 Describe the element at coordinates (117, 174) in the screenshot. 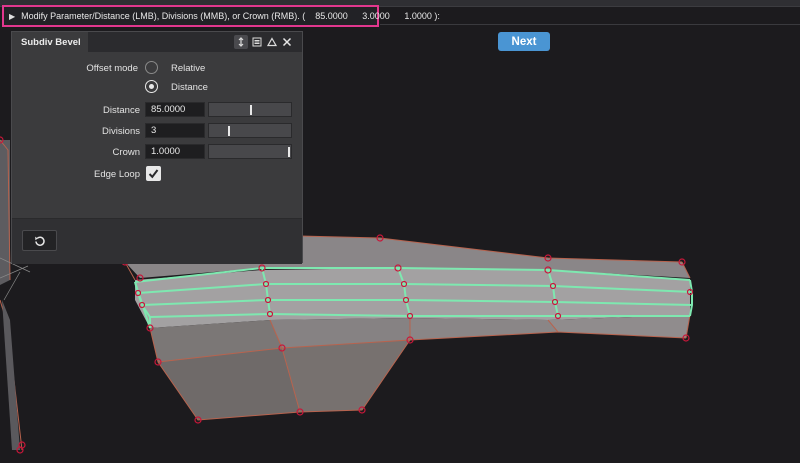

I see `edge-loop-label: Edge Loop` at that location.